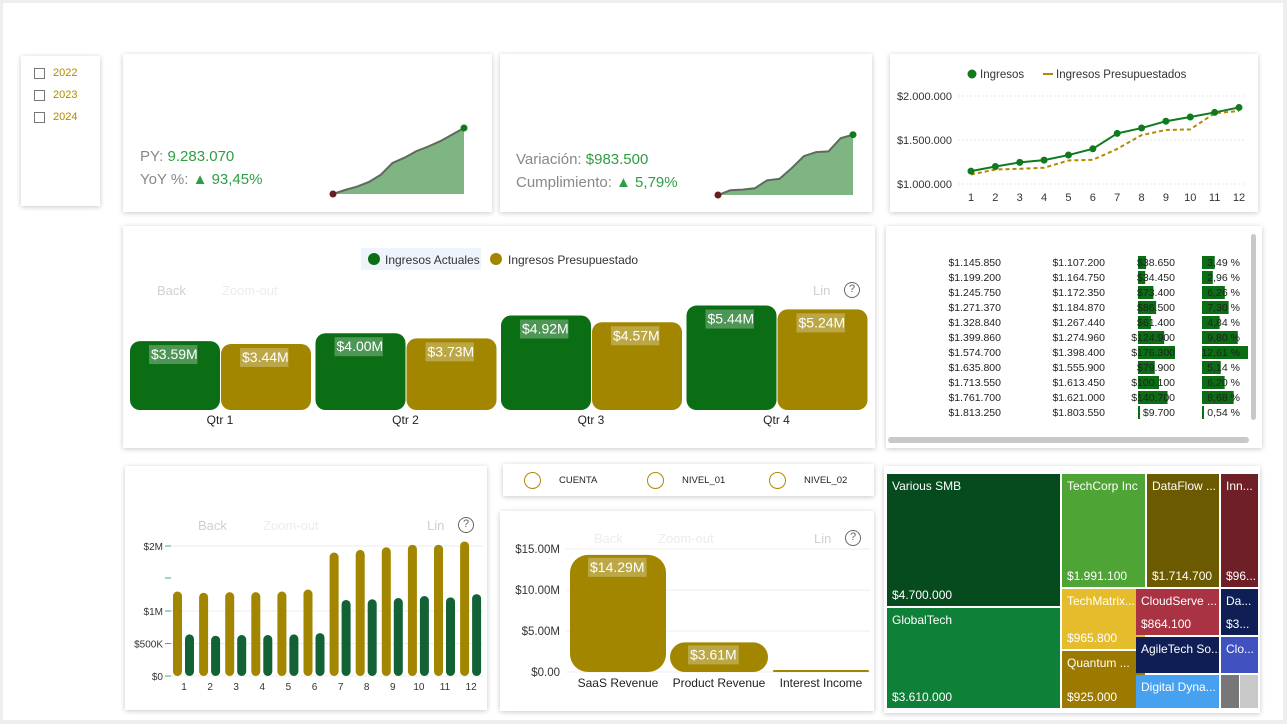 The image size is (1287, 724). Describe the element at coordinates (153, 547) in the screenshot. I see `y-tick-label: $2M` at that location.